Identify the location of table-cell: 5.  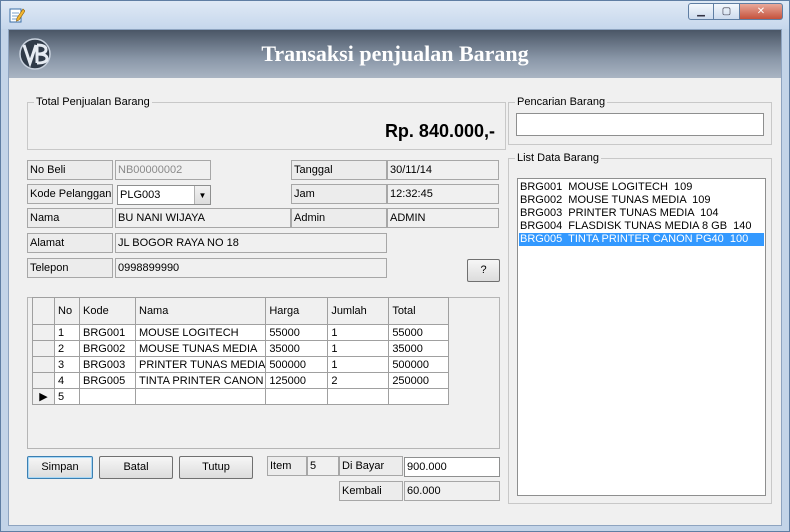
(67, 396).